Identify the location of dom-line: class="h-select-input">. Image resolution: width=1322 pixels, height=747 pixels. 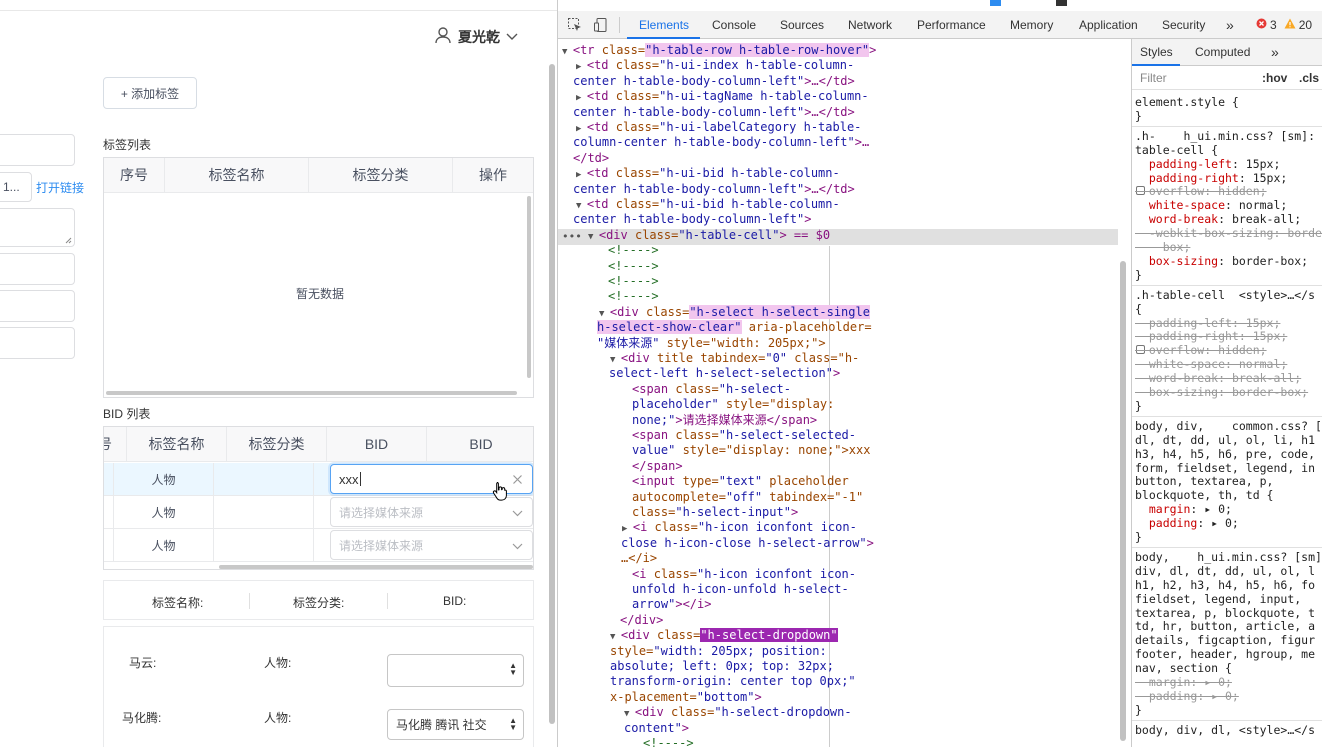
(715, 512).